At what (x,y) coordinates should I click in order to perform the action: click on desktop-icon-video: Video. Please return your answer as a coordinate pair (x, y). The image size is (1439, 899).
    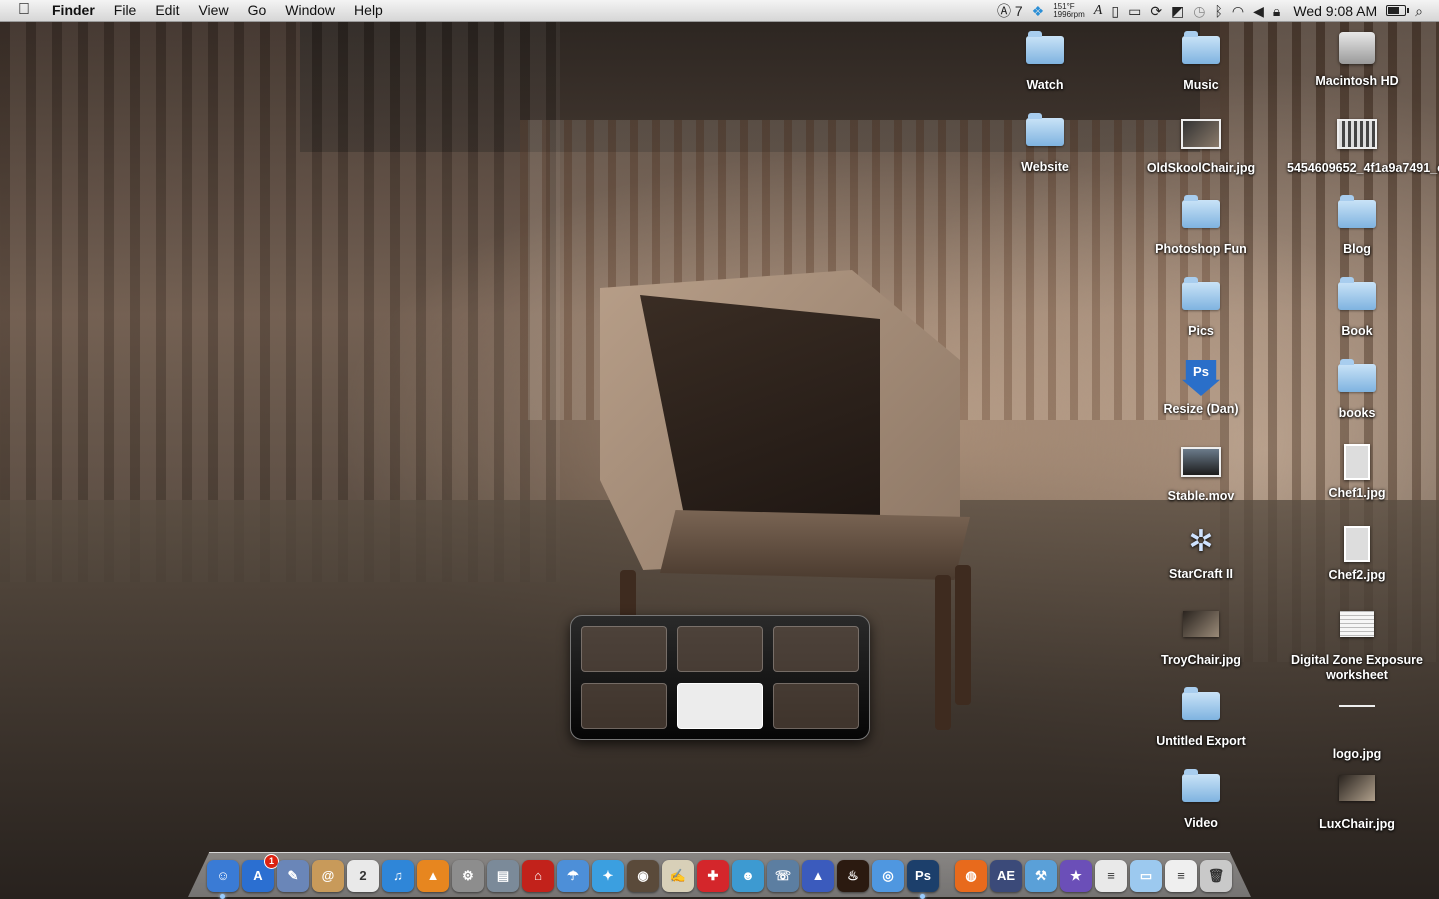
    Looking at the image, I should click on (1201, 799).